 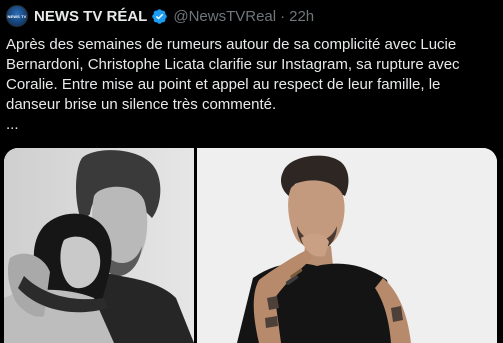 I want to click on author-avatar: NEWS TV, so click(x=17, y=16).